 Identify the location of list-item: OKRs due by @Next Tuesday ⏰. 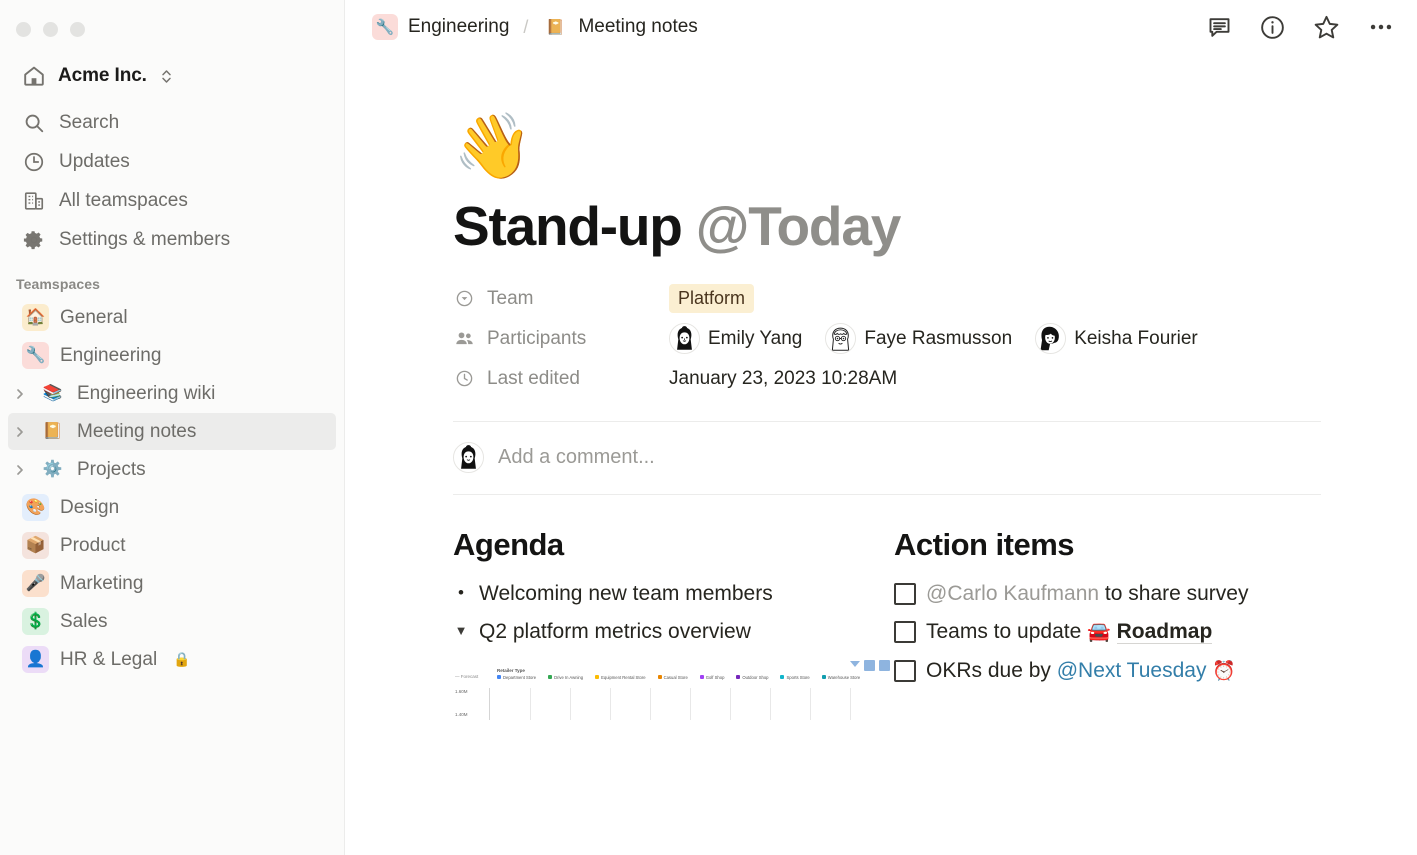
(1114, 671).